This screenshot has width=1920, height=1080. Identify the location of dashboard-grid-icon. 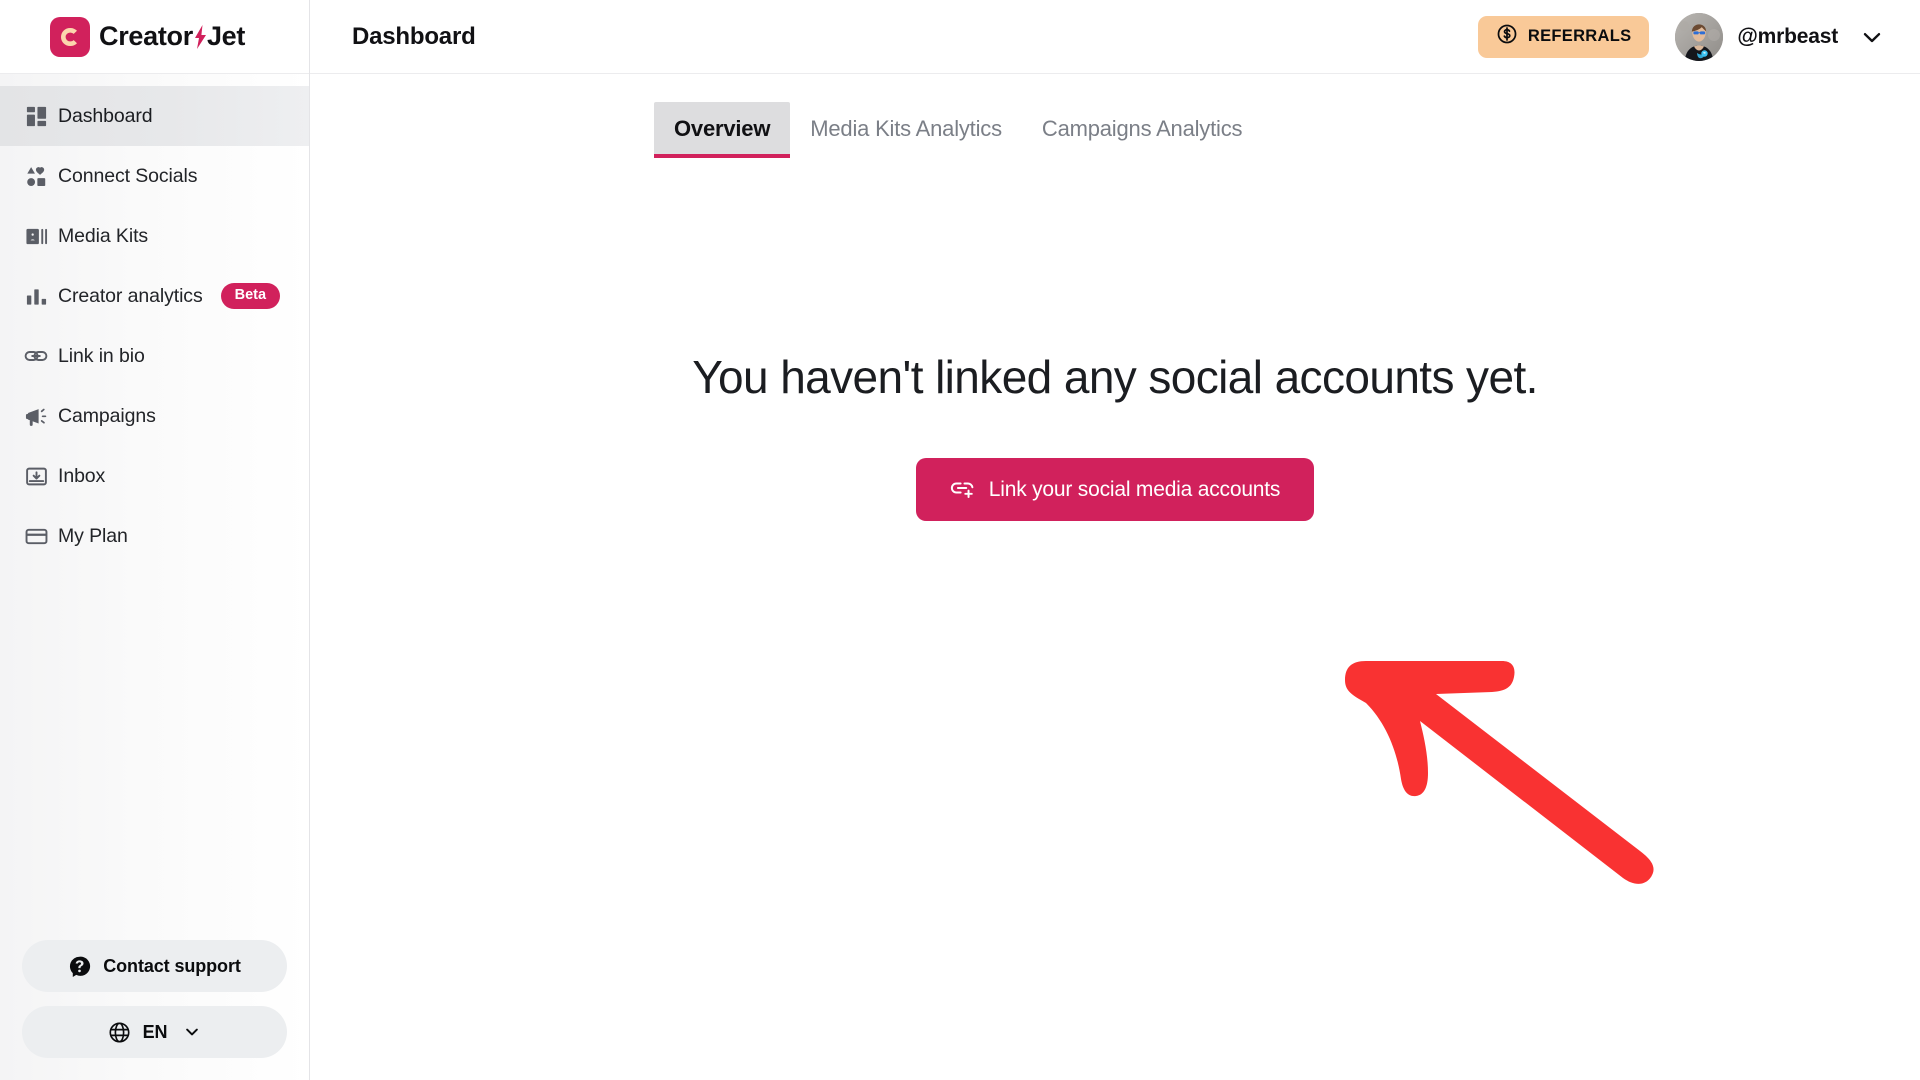
(36, 116).